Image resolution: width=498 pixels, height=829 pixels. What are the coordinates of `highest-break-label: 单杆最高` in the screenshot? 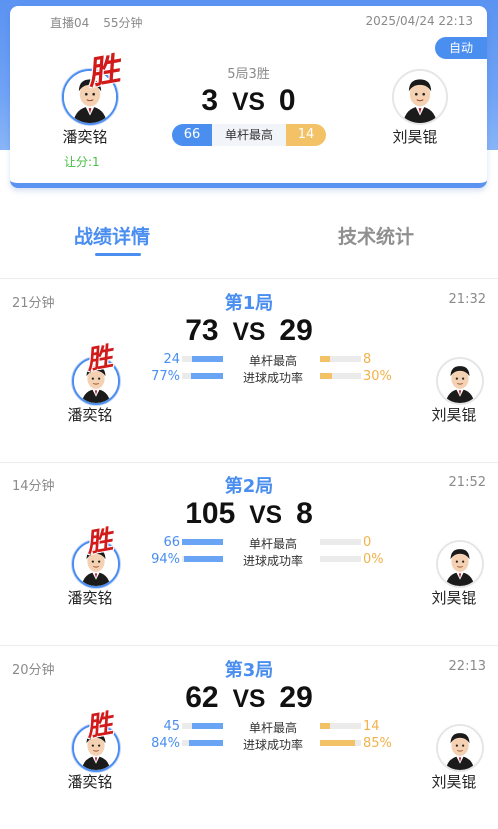 It's located at (249, 135).